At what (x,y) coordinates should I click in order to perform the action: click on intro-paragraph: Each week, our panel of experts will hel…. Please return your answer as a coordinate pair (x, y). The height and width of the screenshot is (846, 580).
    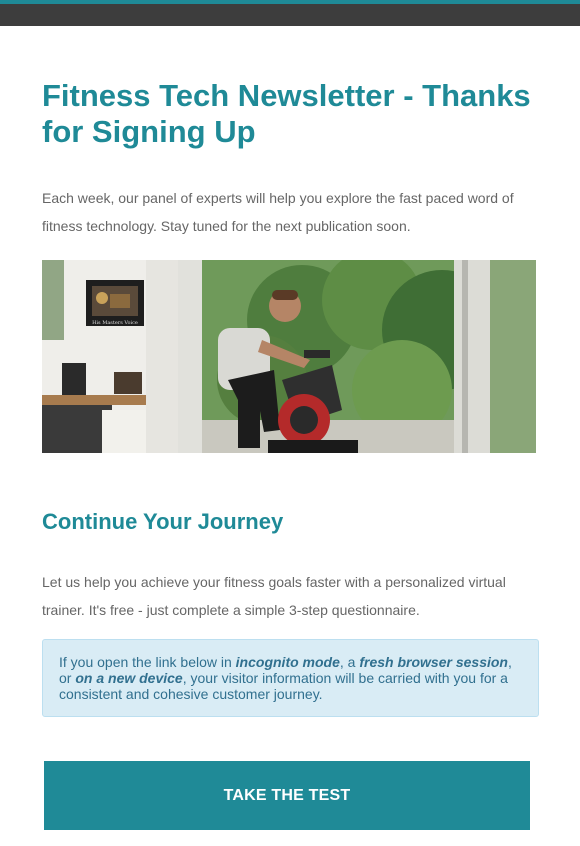
    Looking at the image, I should click on (278, 212).